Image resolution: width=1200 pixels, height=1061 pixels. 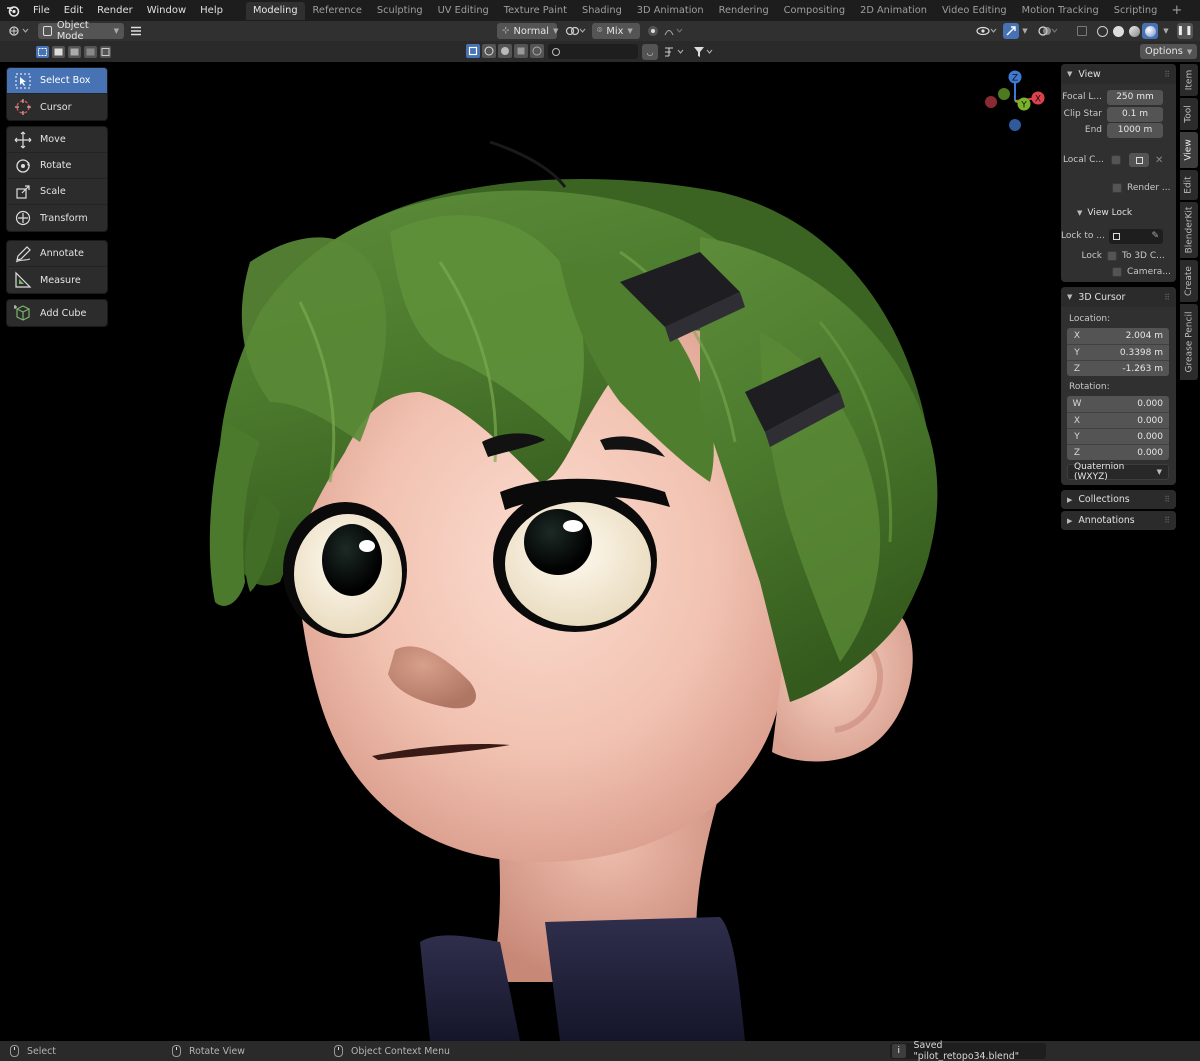 I want to click on tab-motion-tracking: Motion Tracking, so click(x=1060, y=11).